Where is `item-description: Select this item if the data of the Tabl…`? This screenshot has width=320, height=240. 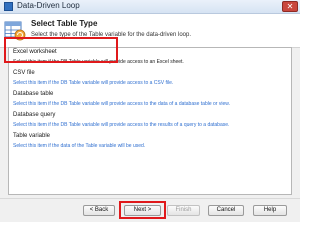 item-description: Select this item if the data of the Tabl… is located at coordinates (79, 146).